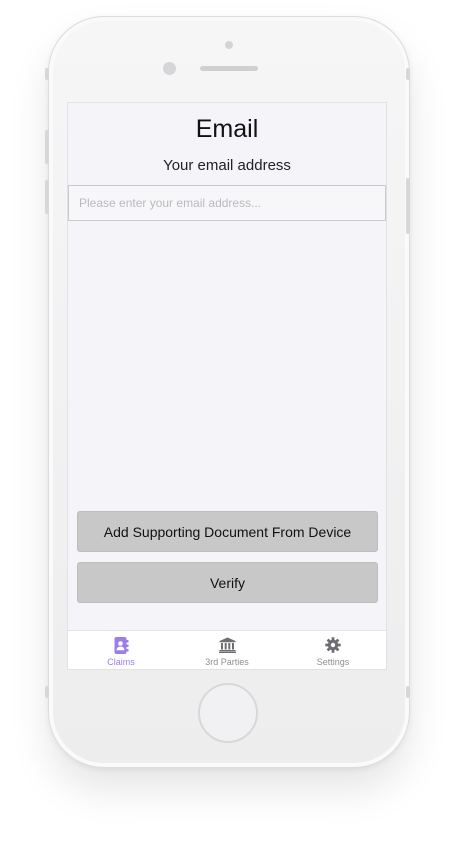 The height and width of the screenshot is (850, 455). What do you see at coordinates (227, 662) in the screenshot?
I see `tab-3rd-parties-label: 3rd Parties` at bounding box center [227, 662].